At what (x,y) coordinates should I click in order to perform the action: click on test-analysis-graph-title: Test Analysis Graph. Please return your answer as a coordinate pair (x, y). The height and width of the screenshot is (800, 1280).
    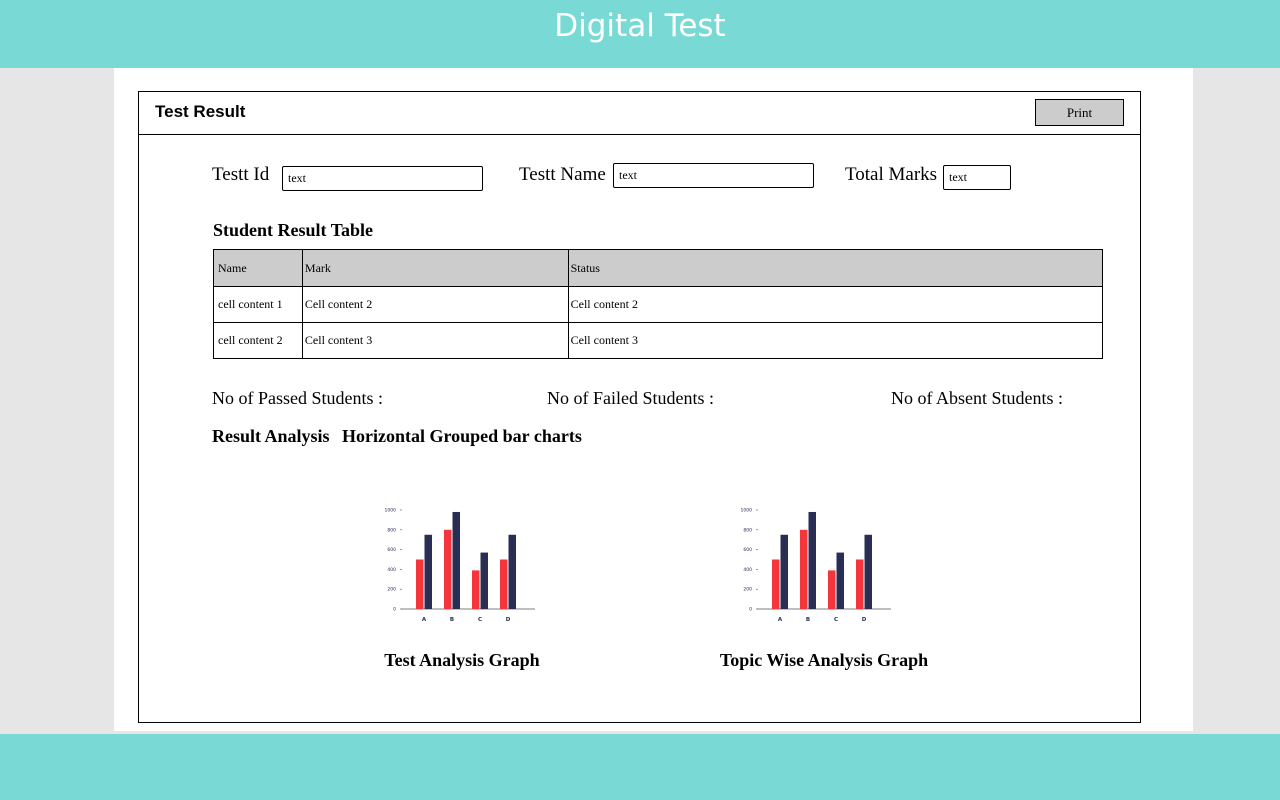
    Looking at the image, I should click on (462, 660).